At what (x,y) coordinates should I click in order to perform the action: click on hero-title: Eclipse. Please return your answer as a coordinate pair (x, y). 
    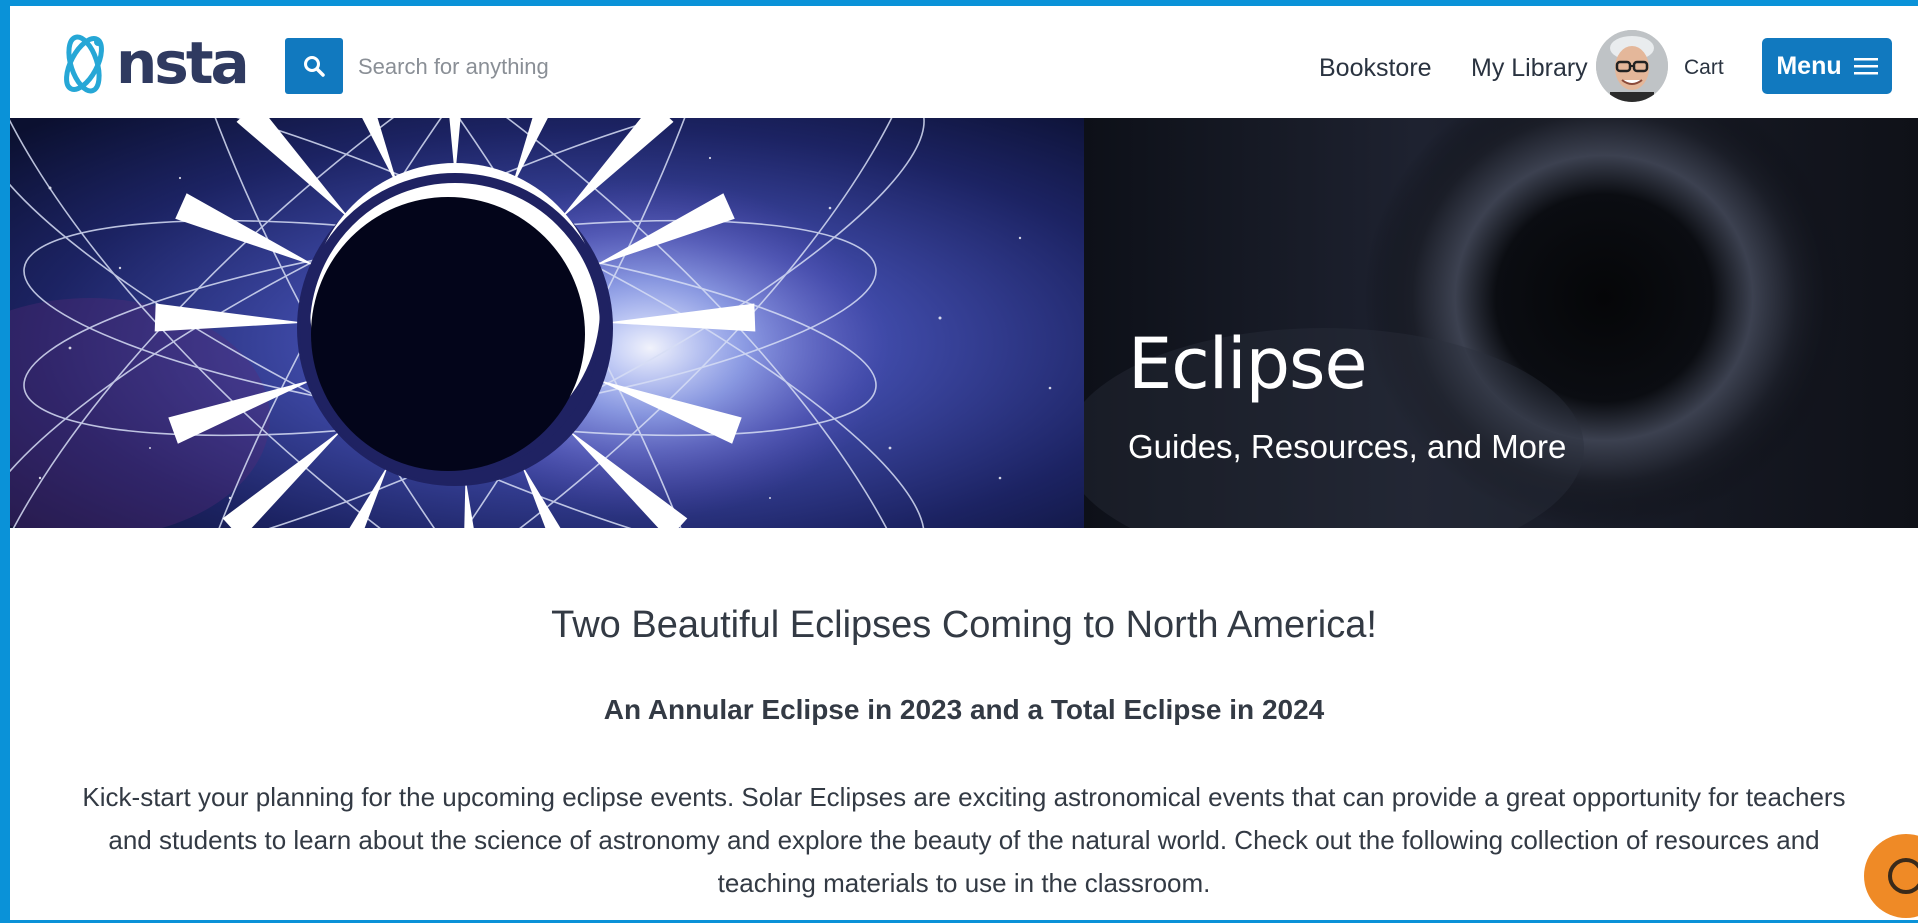
    Looking at the image, I should click on (1248, 364).